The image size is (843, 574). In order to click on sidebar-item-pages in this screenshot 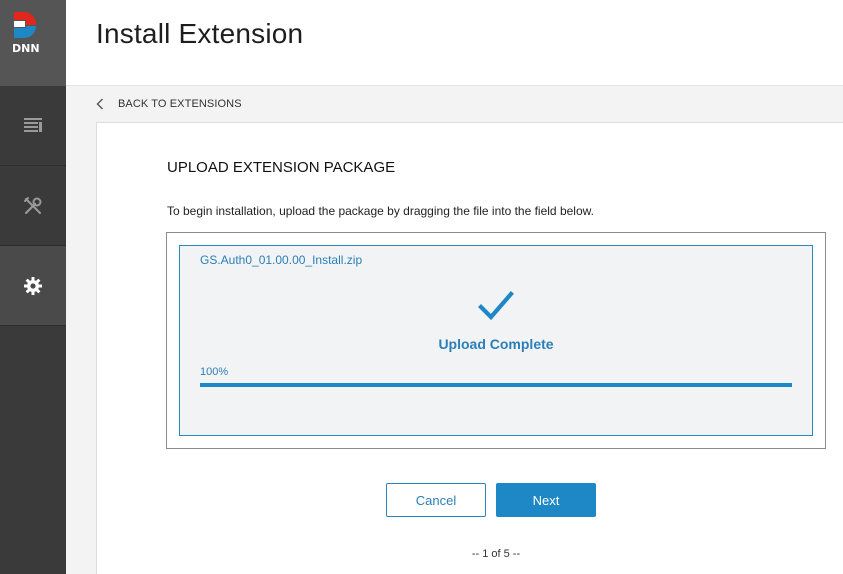, I will do `click(33, 126)`.